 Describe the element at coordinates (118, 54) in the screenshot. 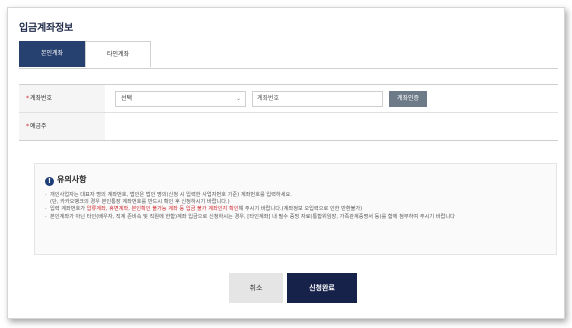

I see `tab-other-account: 타인계좌` at that location.